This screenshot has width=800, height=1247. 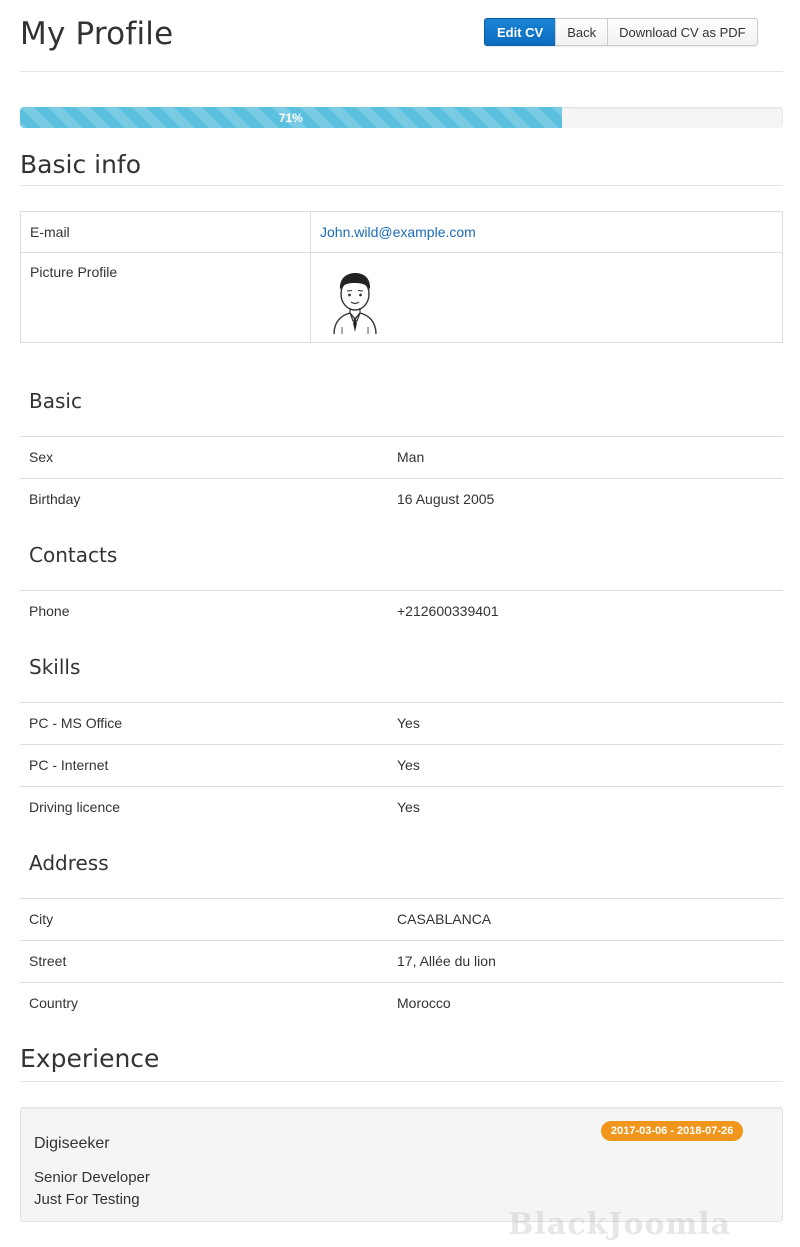 What do you see at coordinates (97, 34) in the screenshot?
I see `page-title: My Profile` at bounding box center [97, 34].